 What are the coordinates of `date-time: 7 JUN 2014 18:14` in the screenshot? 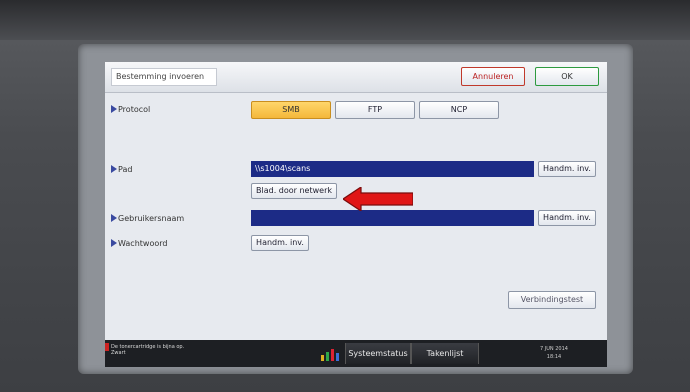 It's located at (554, 353).